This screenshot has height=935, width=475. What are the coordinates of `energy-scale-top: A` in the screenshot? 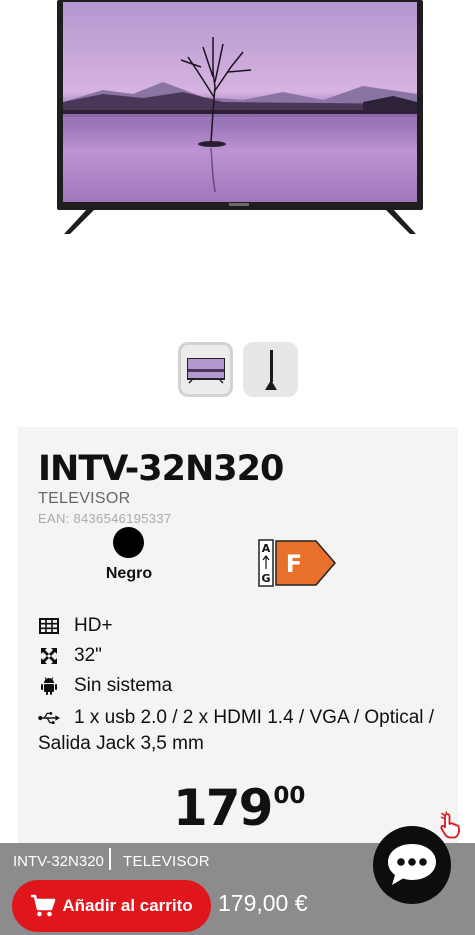 It's located at (266, 548).